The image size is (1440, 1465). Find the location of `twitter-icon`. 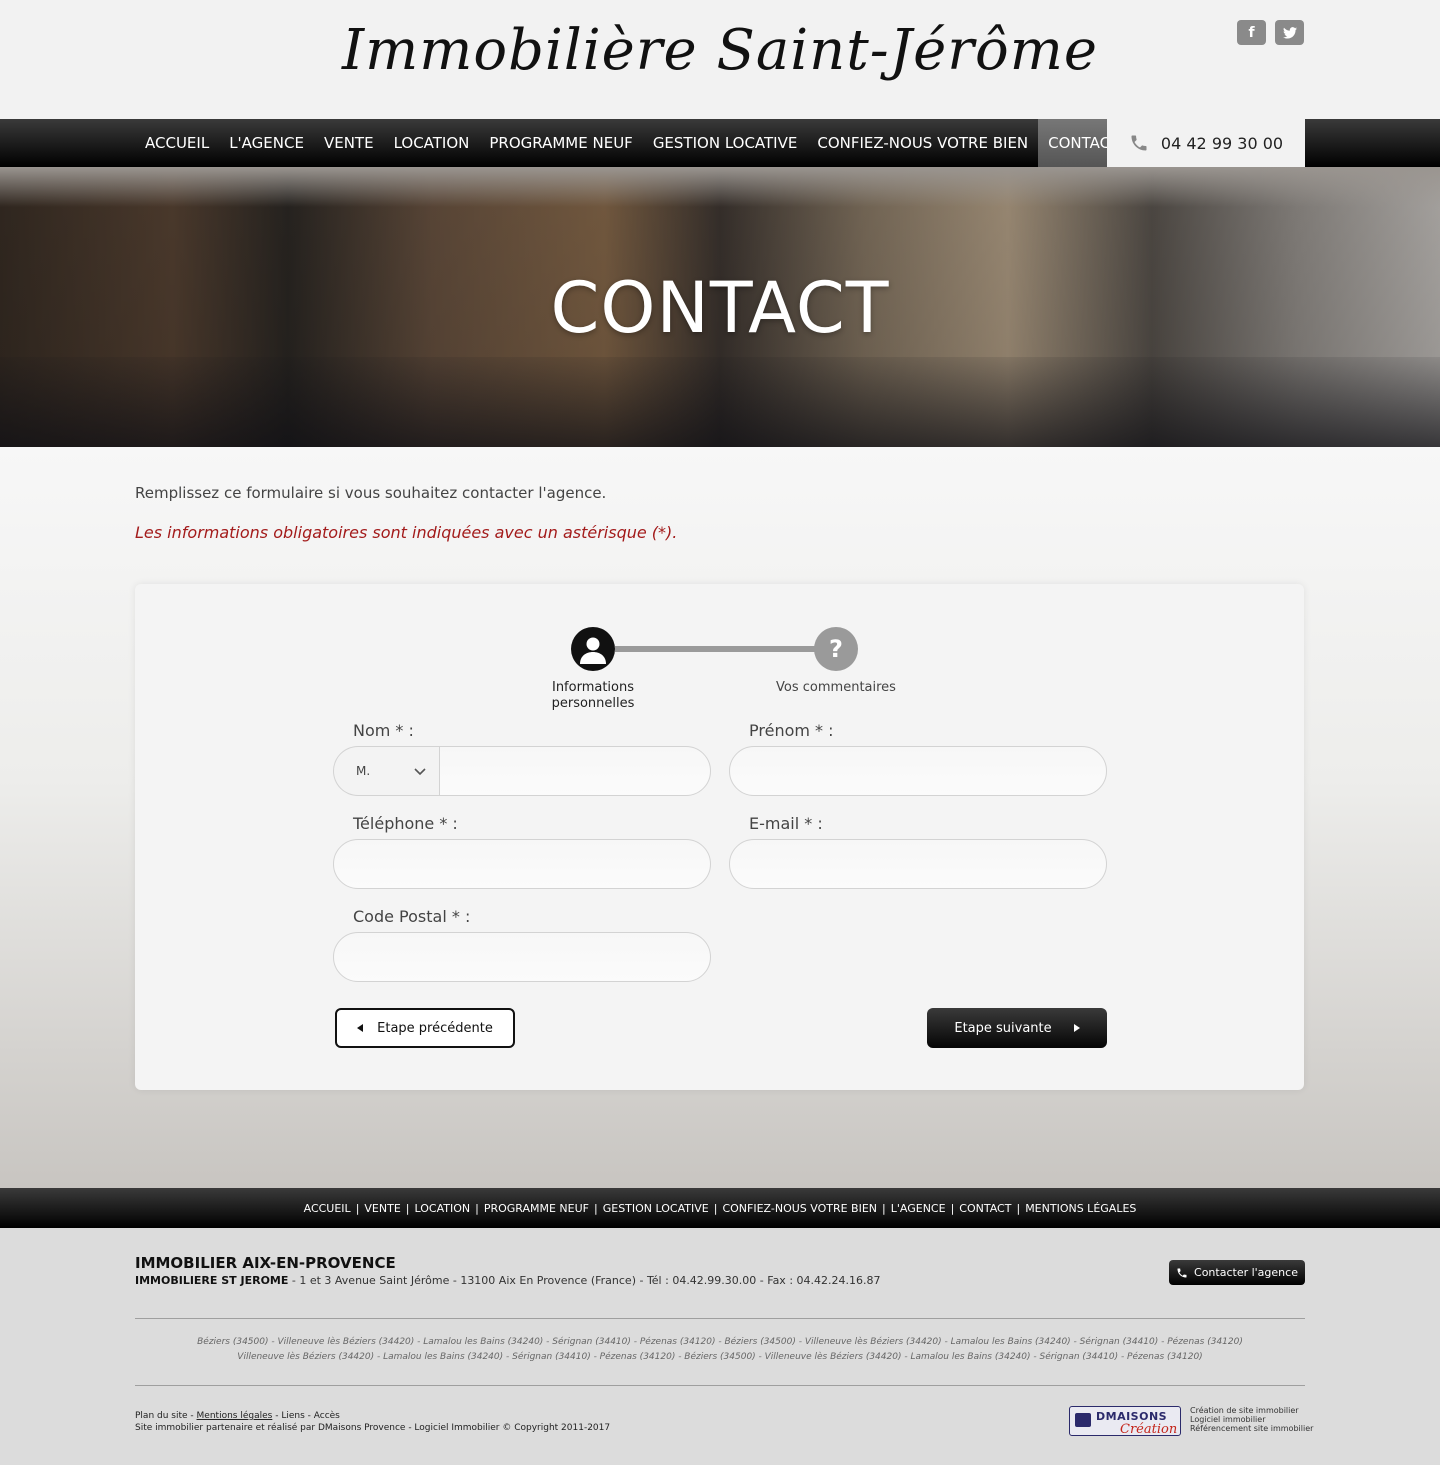

twitter-icon is located at coordinates (1289, 32).